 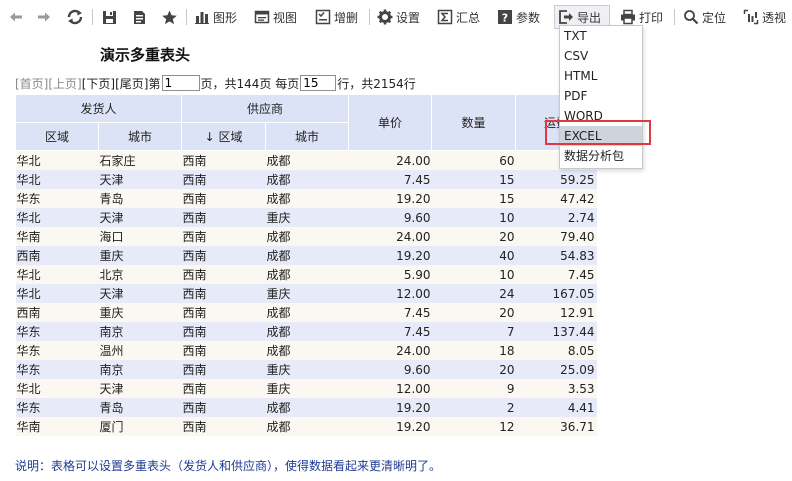 I want to click on last-page-link: [尾页], so click(x=131, y=83).